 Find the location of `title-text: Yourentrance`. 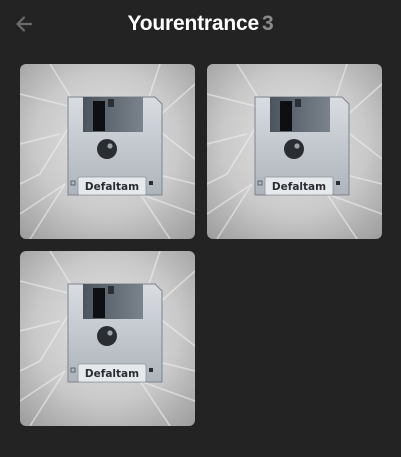

title-text: Yourentrance is located at coordinates (193, 23).